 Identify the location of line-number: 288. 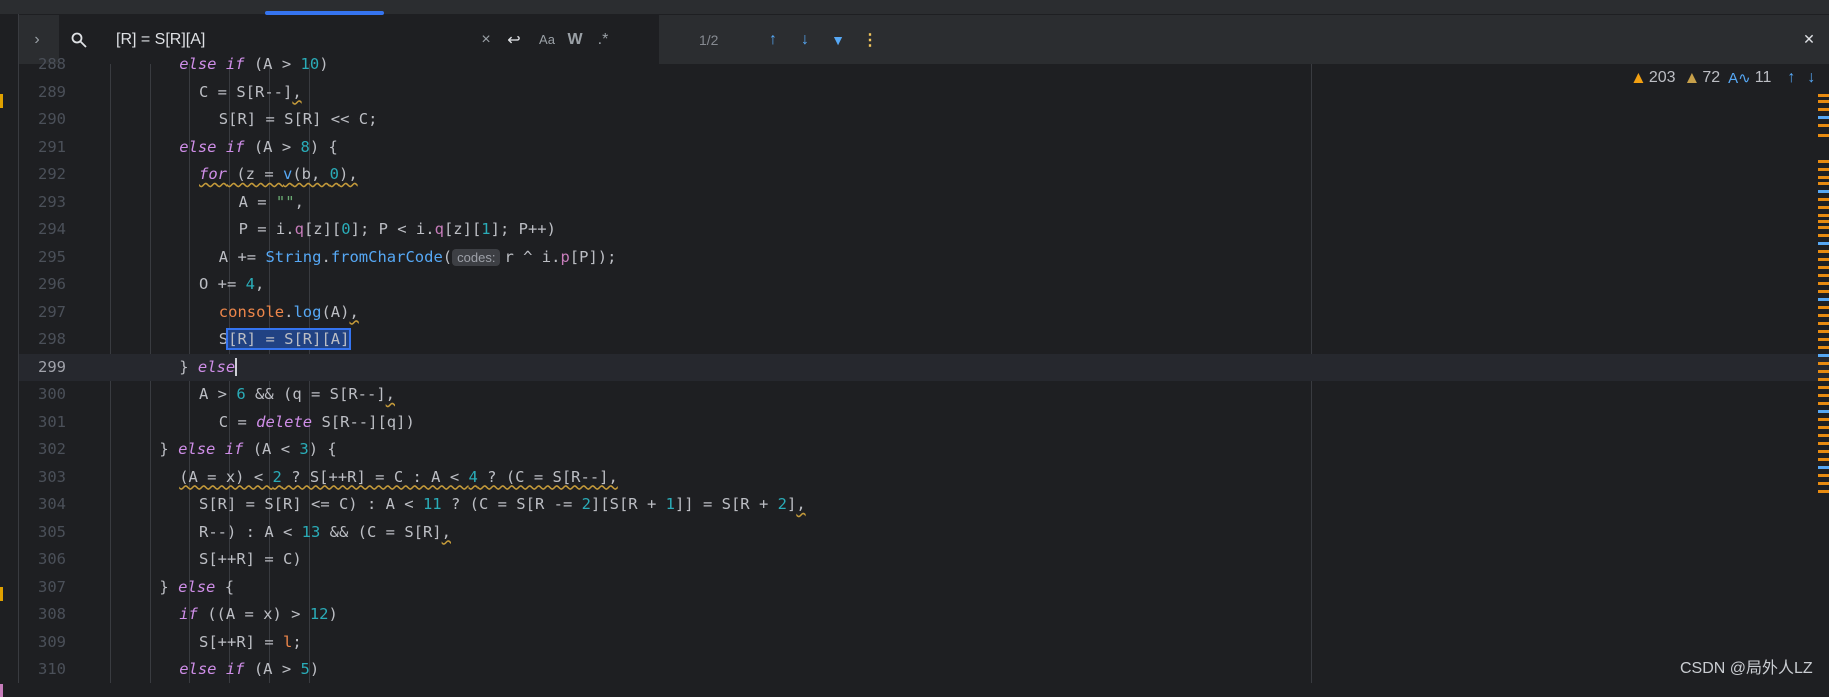
(42, 64).